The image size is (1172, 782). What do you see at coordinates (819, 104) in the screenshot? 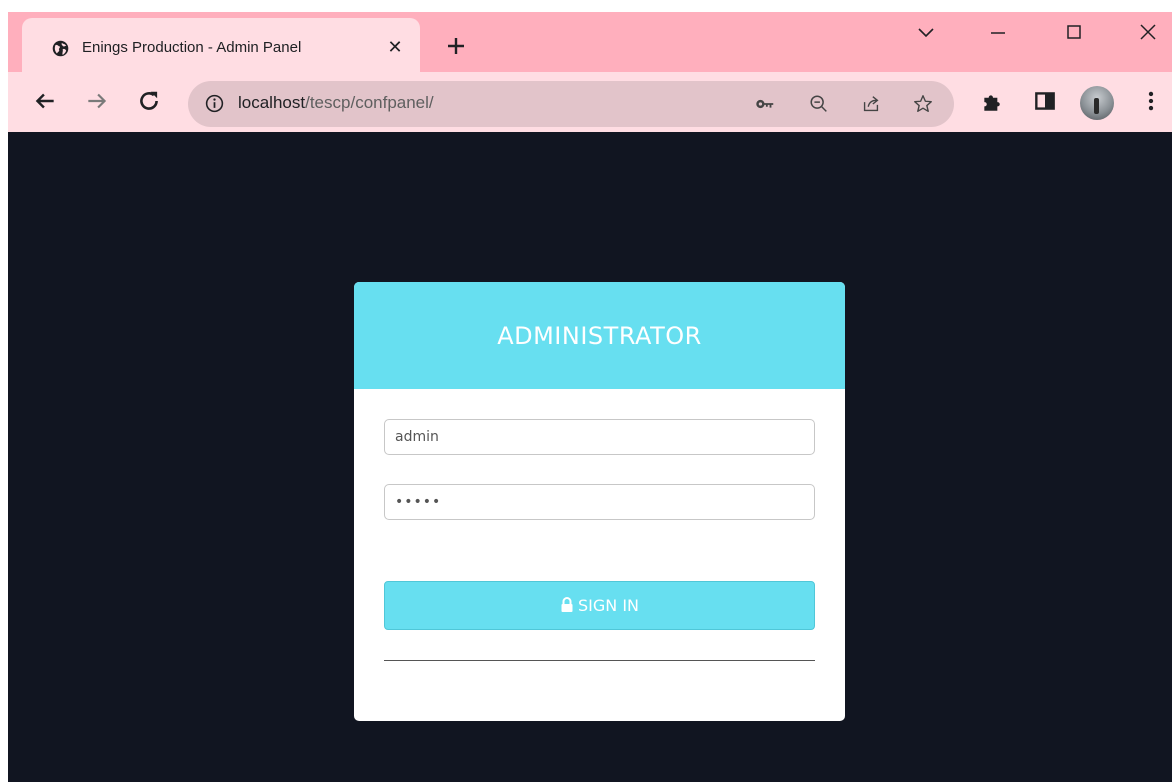
I see `zoom-out-icon` at bounding box center [819, 104].